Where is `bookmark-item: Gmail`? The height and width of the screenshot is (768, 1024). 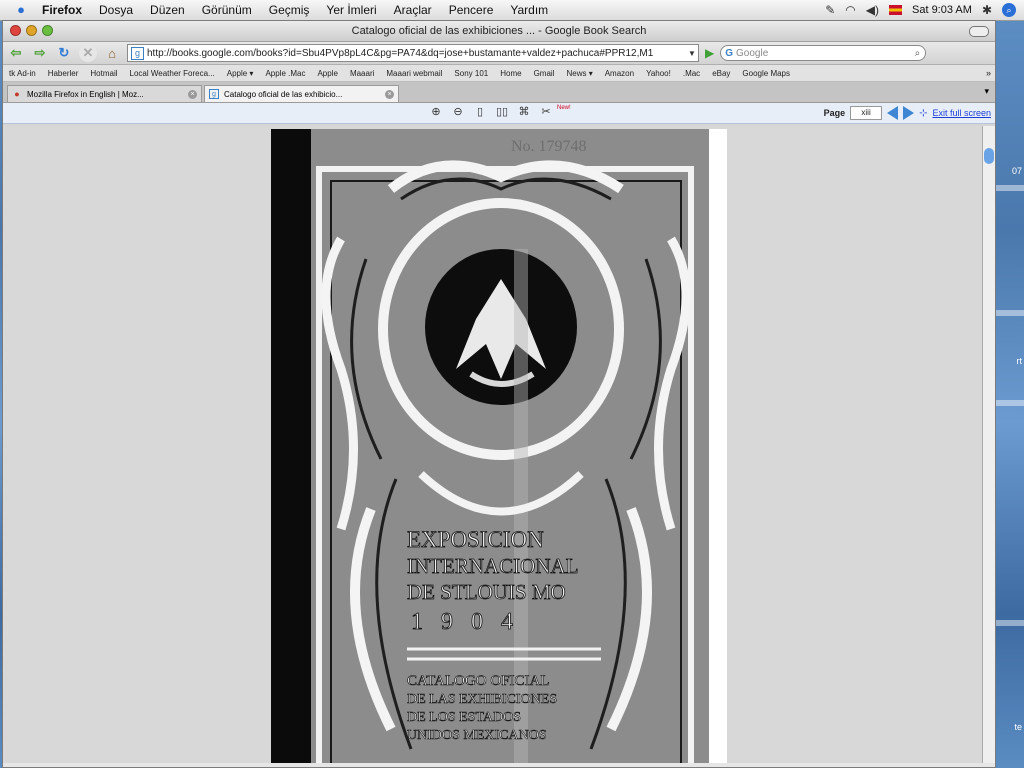
bookmark-item: Gmail is located at coordinates (544, 73).